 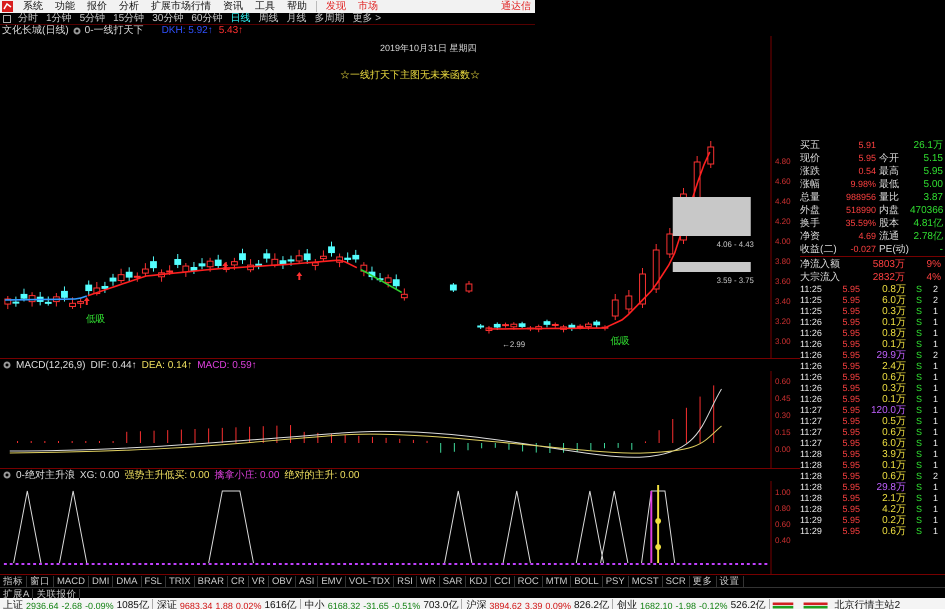 What do you see at coordinates (65, 6) in the screenshot?
I see `menu-item: 功能` at bounding box center [65, 6].